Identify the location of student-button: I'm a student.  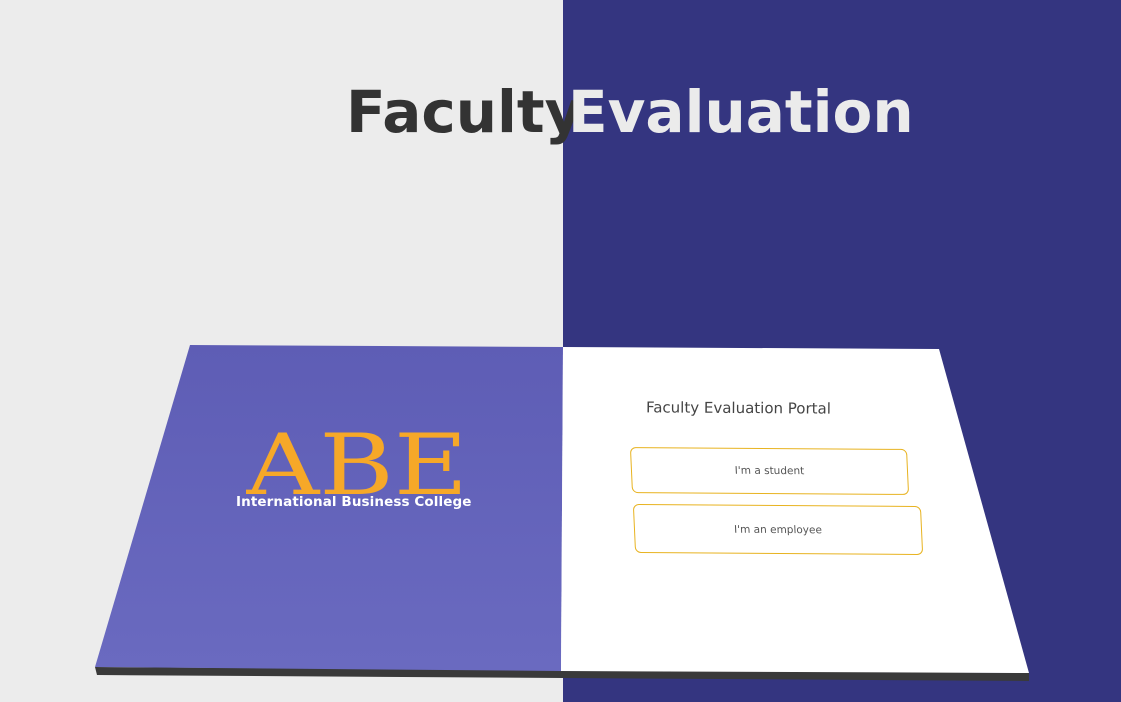
(769, 471).